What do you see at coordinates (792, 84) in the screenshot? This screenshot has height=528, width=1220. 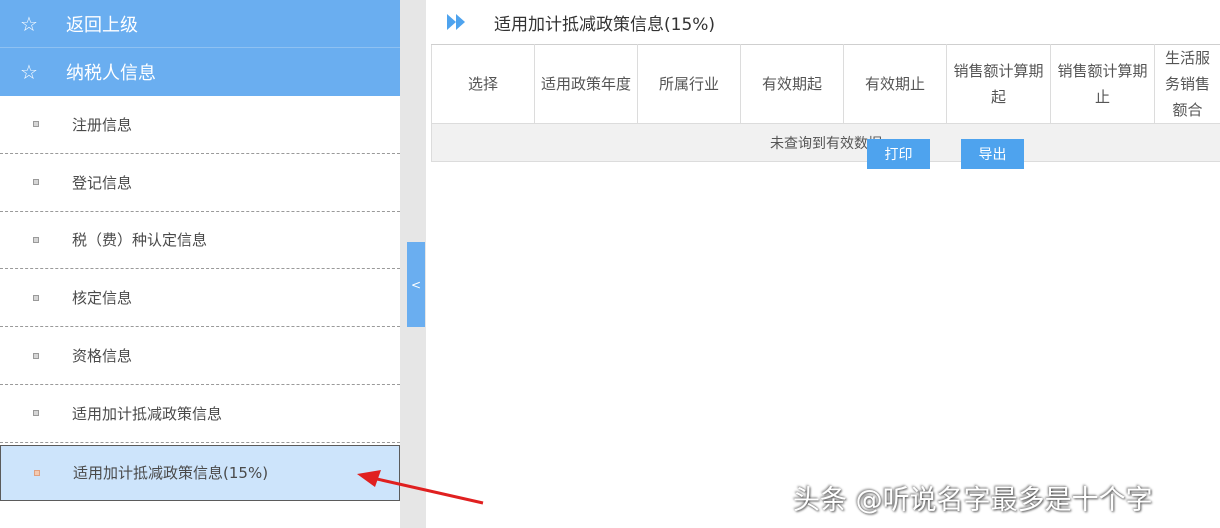 I see `column-header-valid-from: 有效期起` at bounding box center [792, 84].